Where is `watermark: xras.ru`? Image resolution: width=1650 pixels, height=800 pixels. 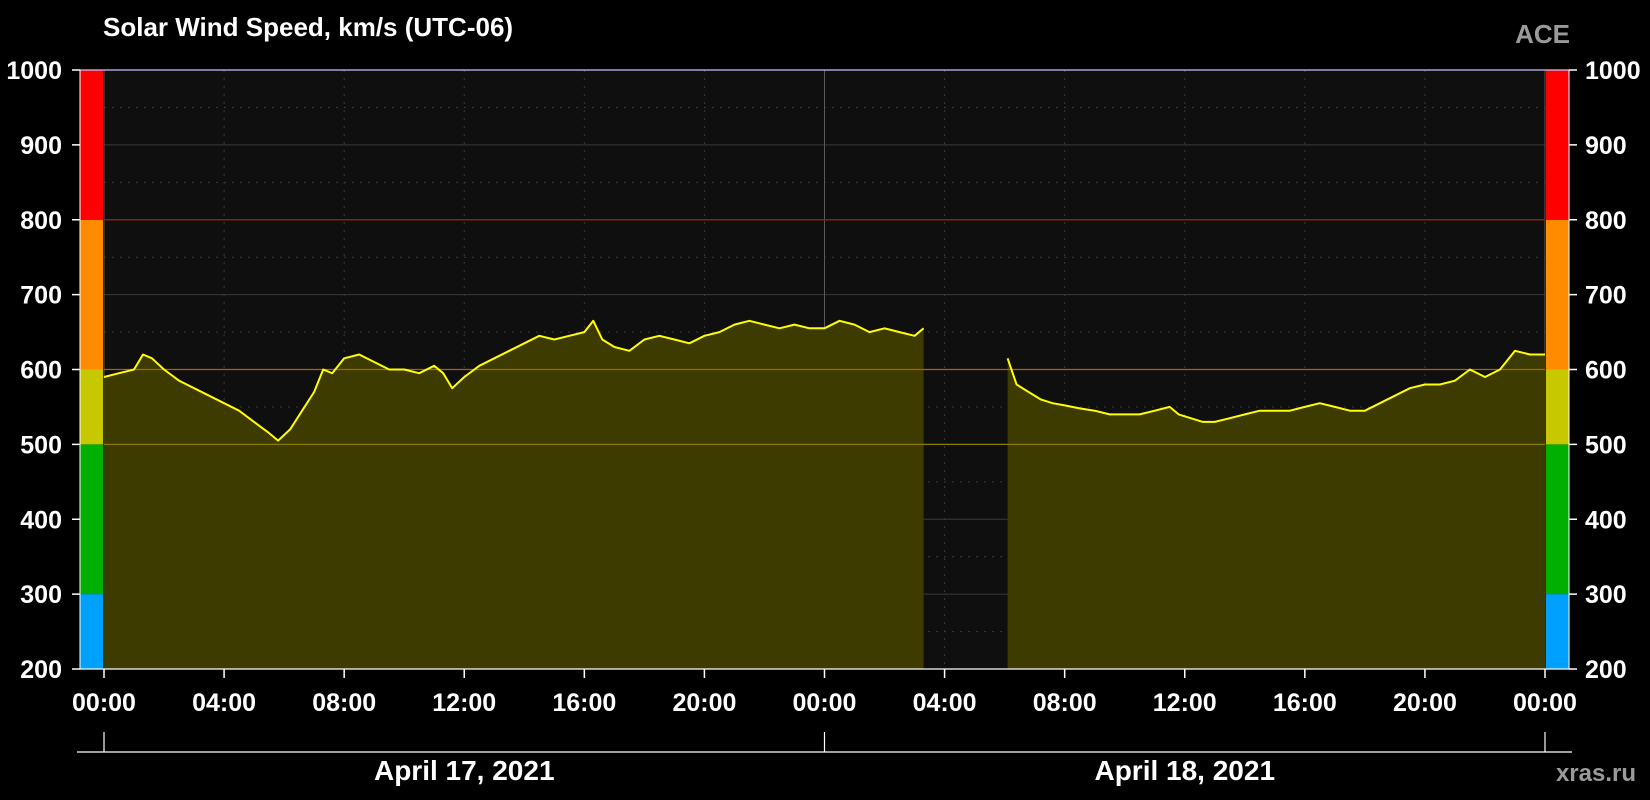 watermark: xras.ru is located at coordinates (1596, 773).